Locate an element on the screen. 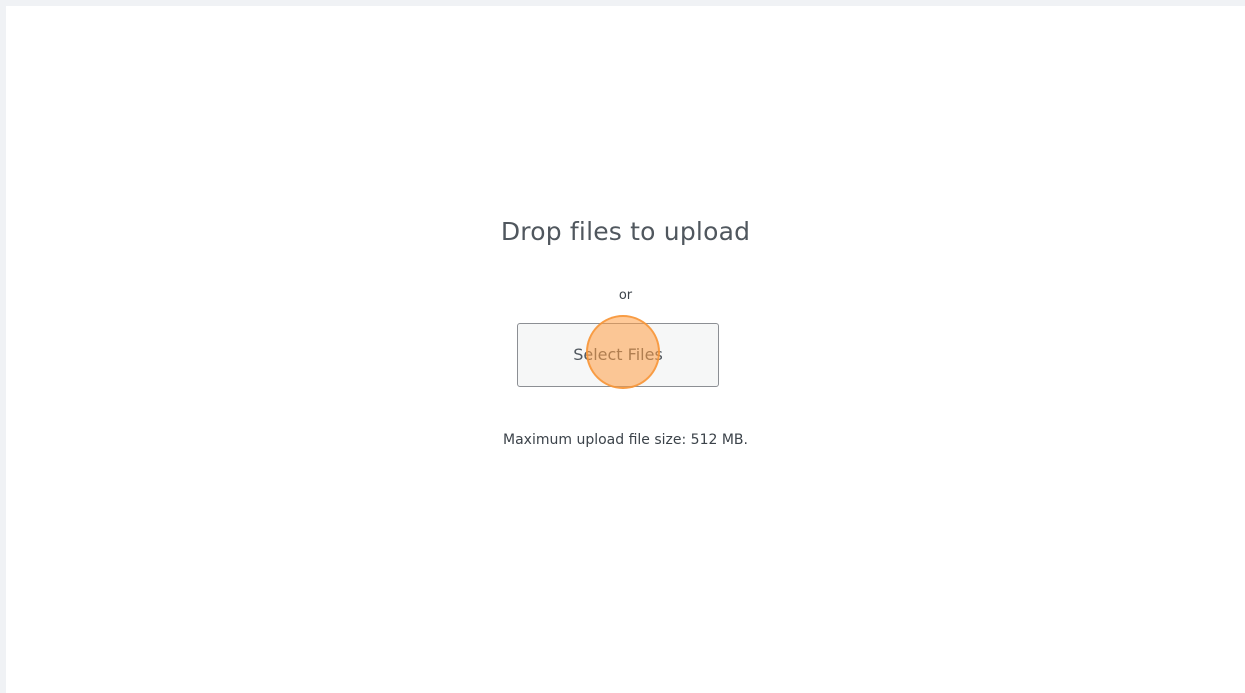 The width and height of the screenshot is (1245, 693). max-upload-size-note: Maximum upload file size: 512 MB. is located at coordinates (625, 440).